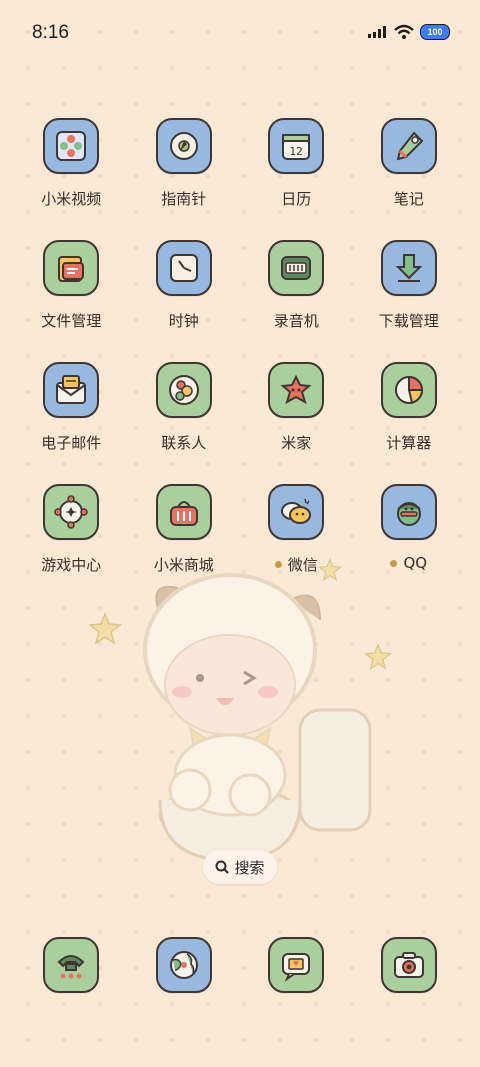  What do you see at coordinates (183, 268) in the screenshot?
I see `clock-icon` at bounding box center [183, 268].